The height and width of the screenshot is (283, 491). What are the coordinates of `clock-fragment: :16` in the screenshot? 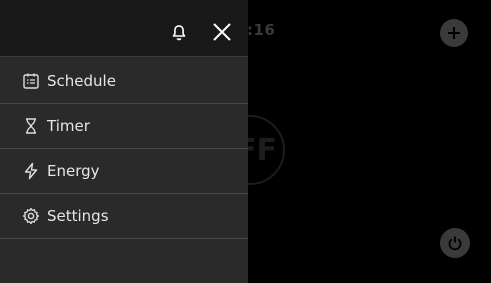 It's located at (261, 30).